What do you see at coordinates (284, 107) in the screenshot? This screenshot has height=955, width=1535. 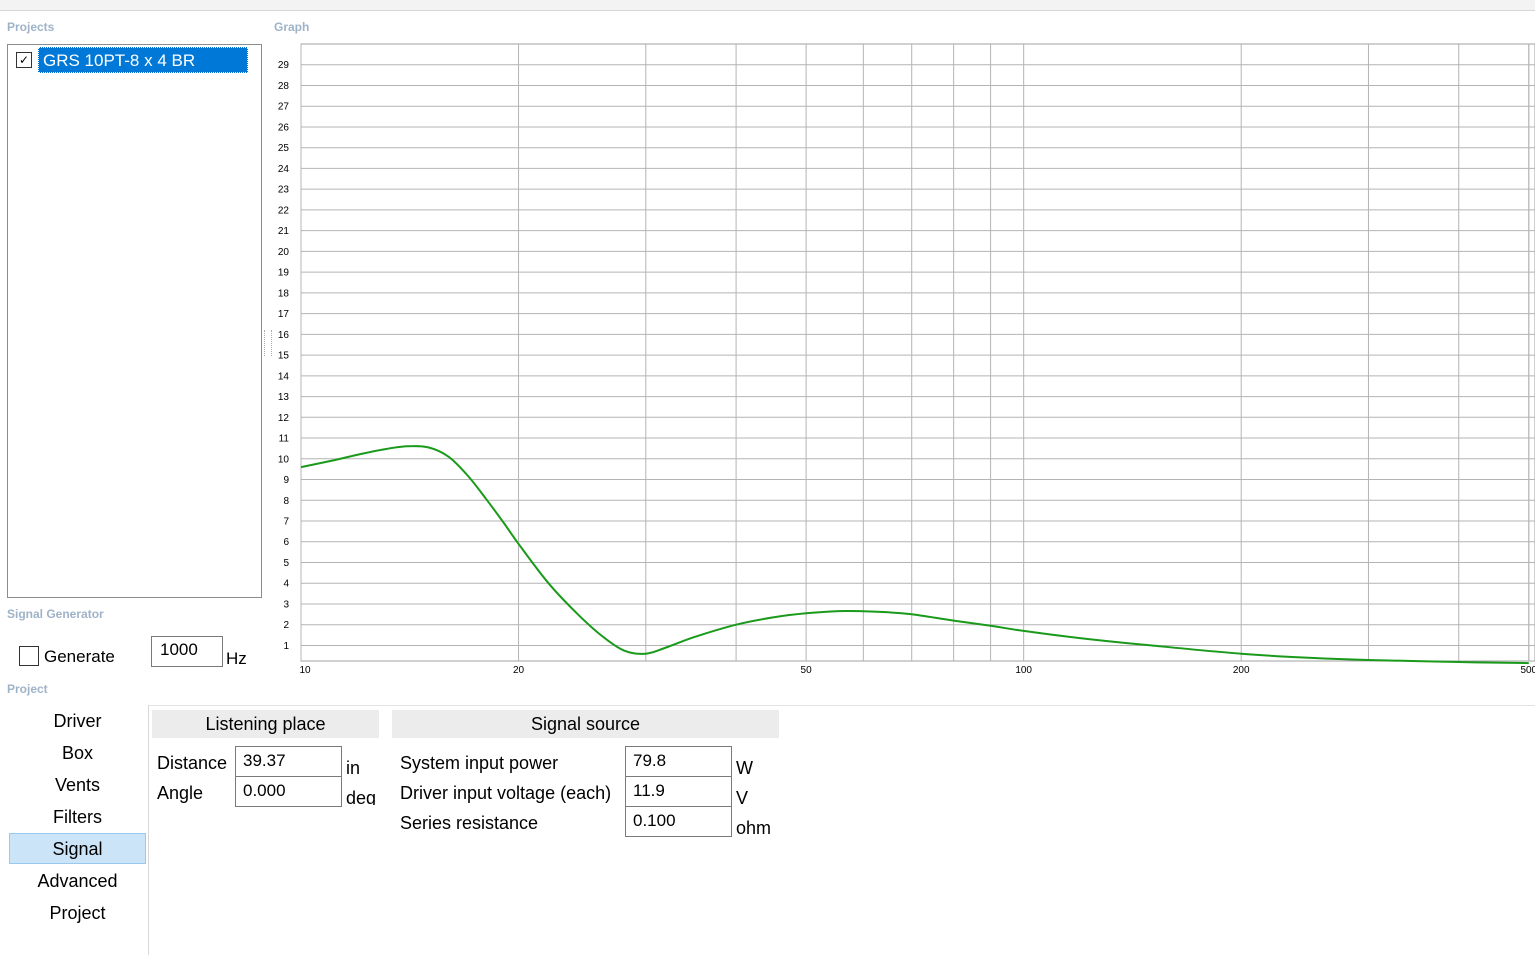 I see `y-tick-label: 27` at bounding box center [284, 107].